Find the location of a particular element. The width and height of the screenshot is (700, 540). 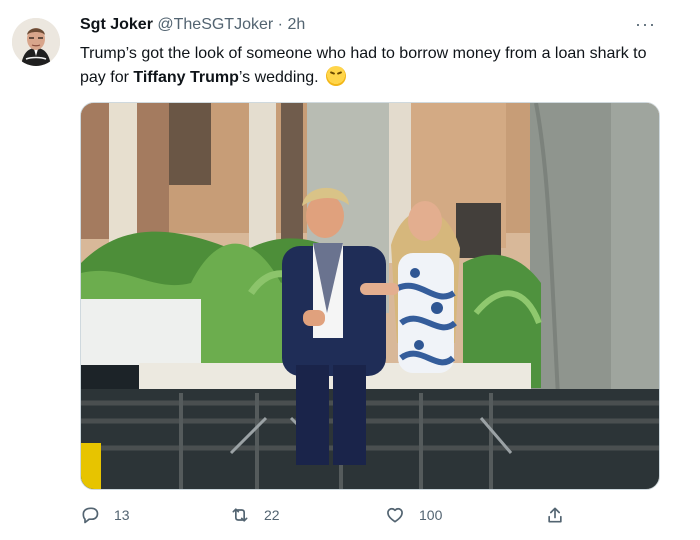

highlighted-name: Tiffany Trump is located at coordinates (186, 77).